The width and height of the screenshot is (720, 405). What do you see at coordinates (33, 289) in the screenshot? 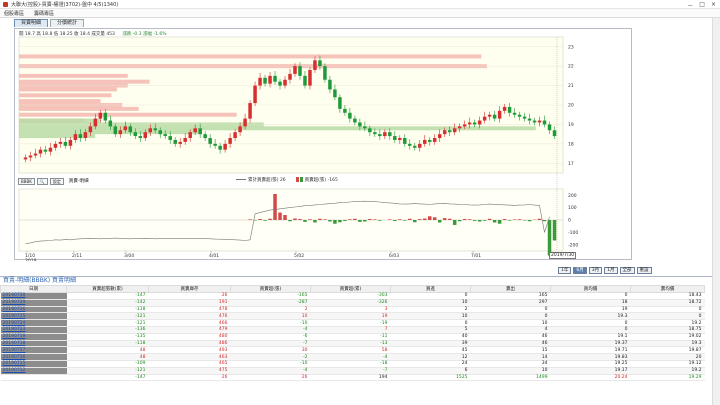
I see `column-header: 日期` at bounding box center [33, 289].